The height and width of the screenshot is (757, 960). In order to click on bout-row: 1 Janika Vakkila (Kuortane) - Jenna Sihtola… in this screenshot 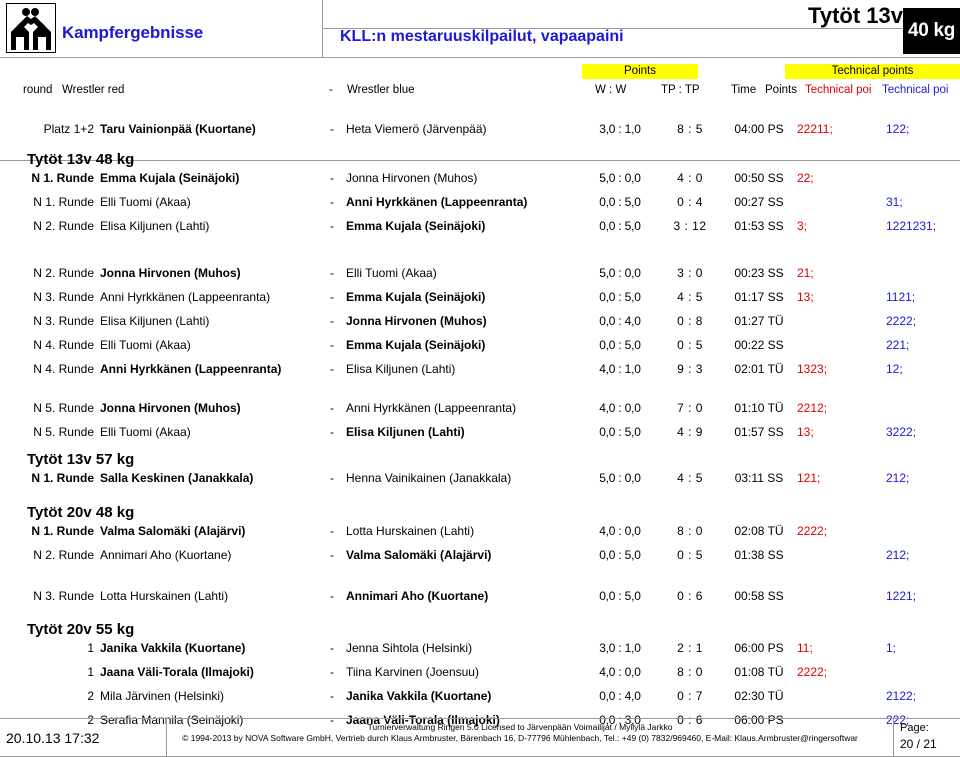, I will do `click(480, 648)`.